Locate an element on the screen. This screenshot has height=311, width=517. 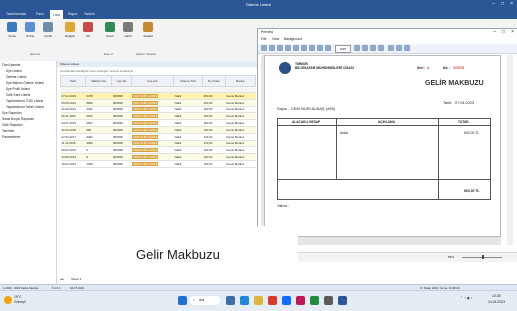
start-icon is located at coordinates (182, 300).